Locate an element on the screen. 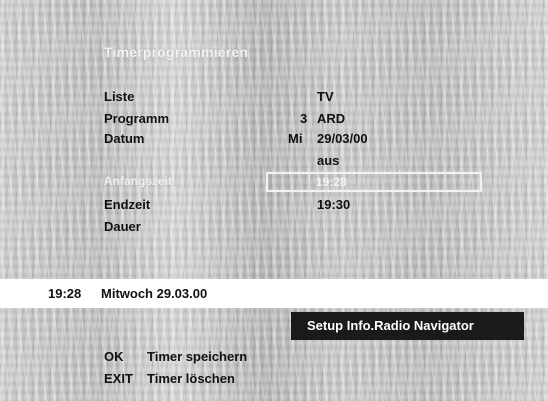 The height and width of the screenshot is (401, 548). value-anfangszeit: 19:28 is located at coordinates (331, 182).